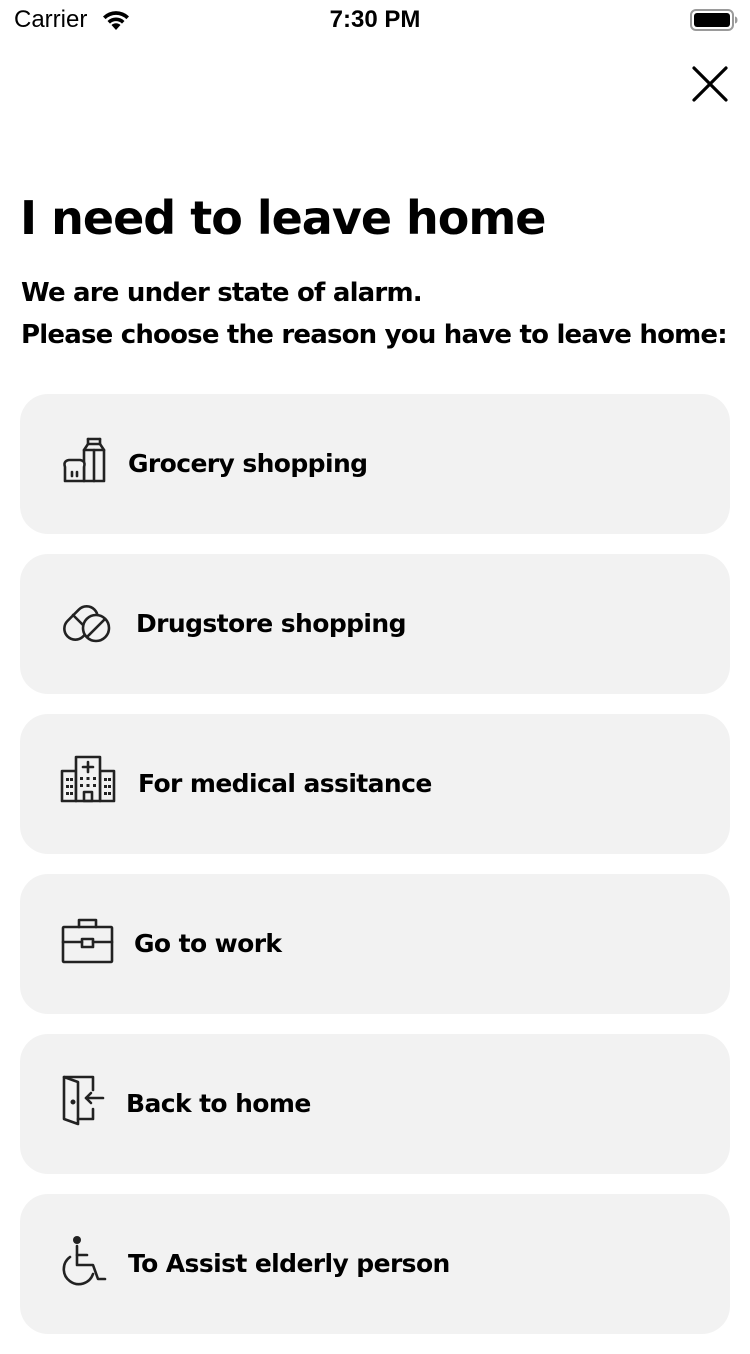  What do you see at coordinates (714, 20) in the screenshot?
I see `battery-icon` at bounding box center [714, 20].